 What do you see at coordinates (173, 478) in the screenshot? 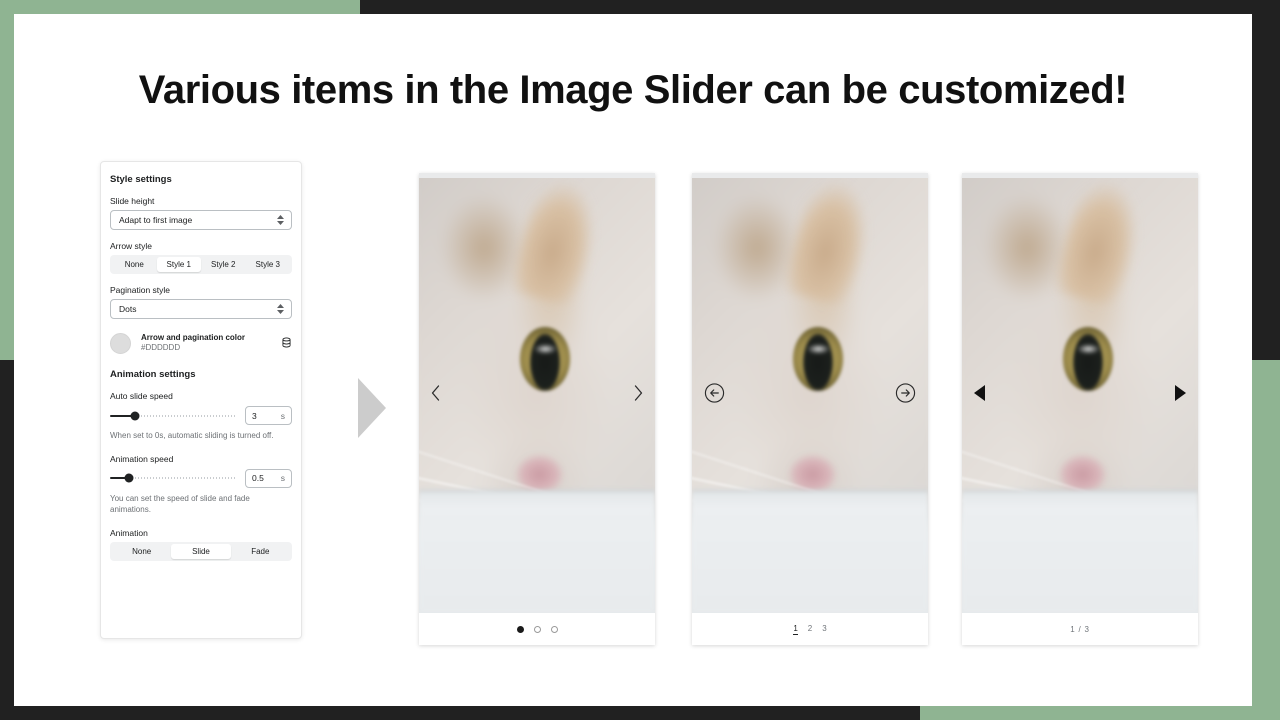
I see `animation-speed-slider` at bounding box center [173, 478].